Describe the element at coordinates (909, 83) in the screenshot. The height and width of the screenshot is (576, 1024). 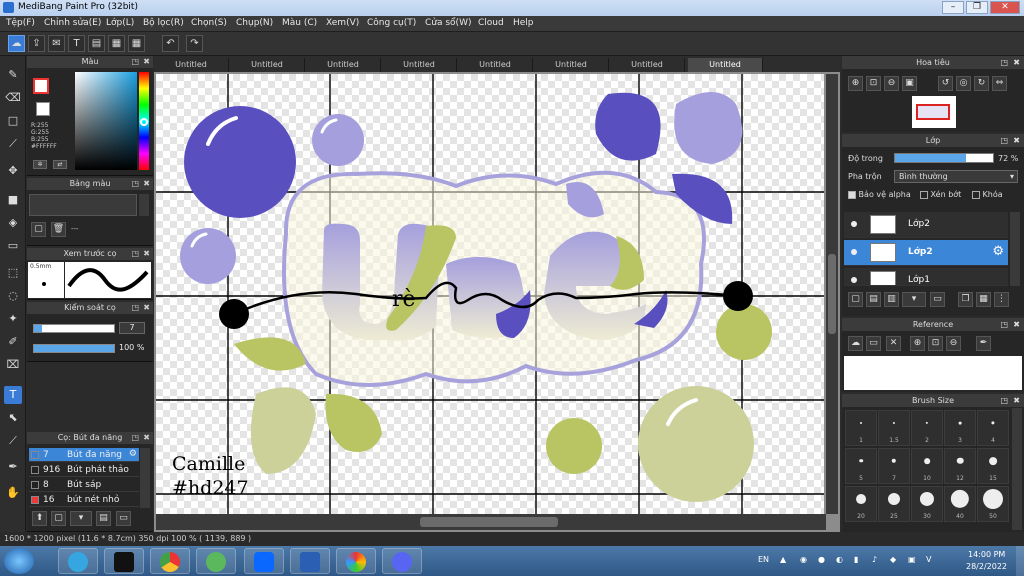
I see `actual-size-icon: ▣` at that location.